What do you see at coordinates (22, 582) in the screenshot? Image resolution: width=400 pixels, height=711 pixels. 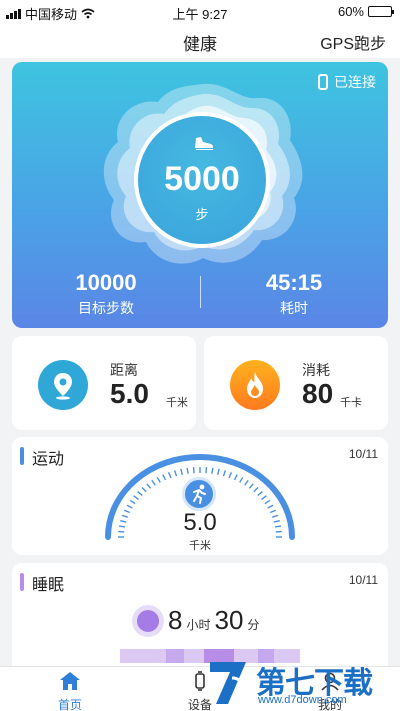 I see `sleep-accent-bar` at bounding box center [22, 582].